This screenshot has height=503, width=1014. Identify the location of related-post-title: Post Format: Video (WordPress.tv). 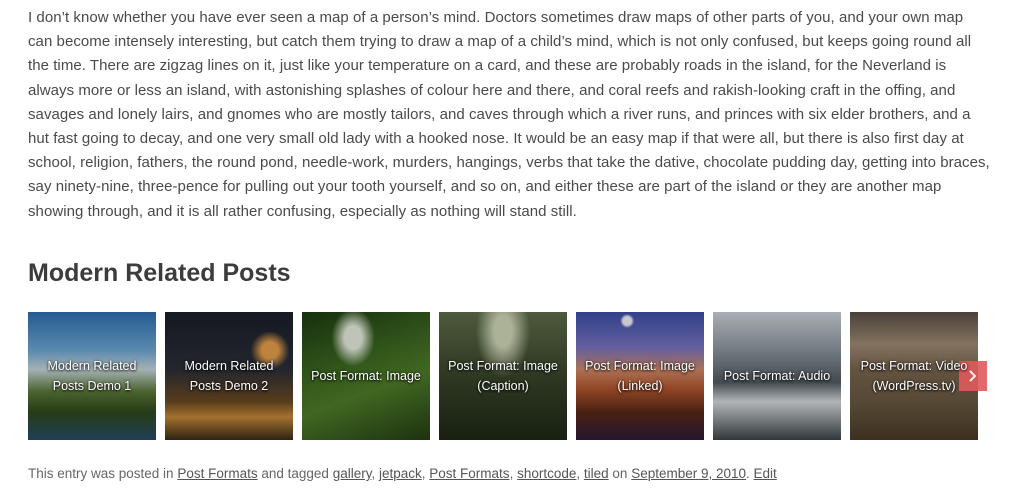
(914, 376).